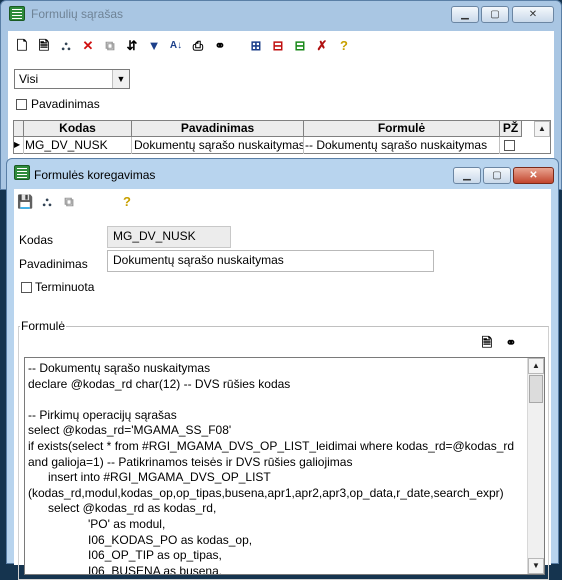 The image size is (562, 580). Describe the element at coordinates (198, 46) in the screenshot. I see `print-icon: ⎙` at that location.